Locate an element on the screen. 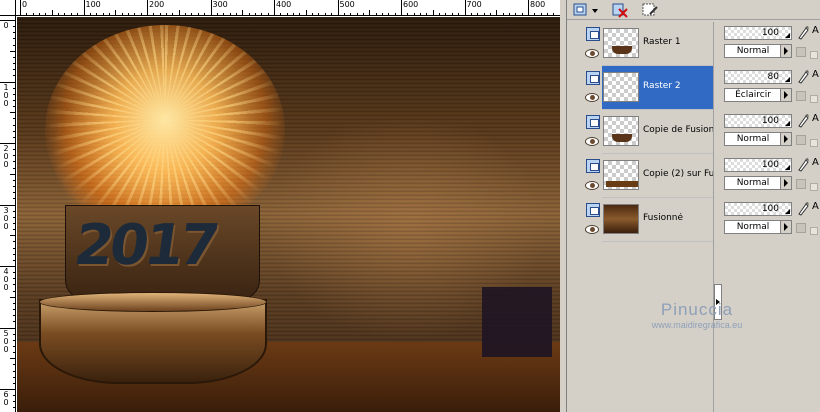  layer-row: Raster 1 is located at coordinates (648, 44).